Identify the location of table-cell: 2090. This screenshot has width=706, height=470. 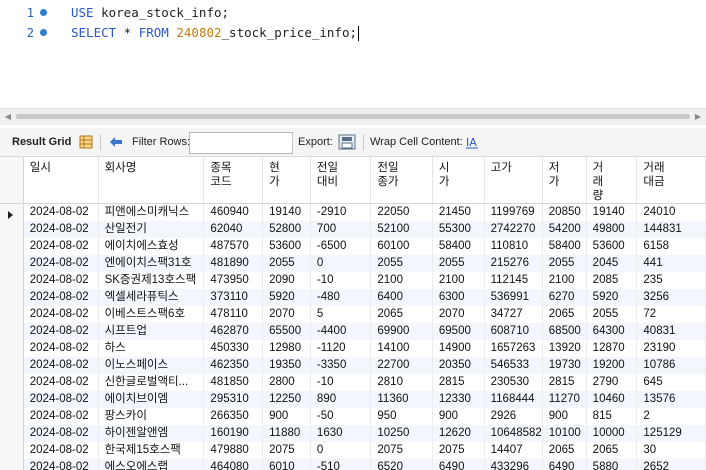
(286, 280).